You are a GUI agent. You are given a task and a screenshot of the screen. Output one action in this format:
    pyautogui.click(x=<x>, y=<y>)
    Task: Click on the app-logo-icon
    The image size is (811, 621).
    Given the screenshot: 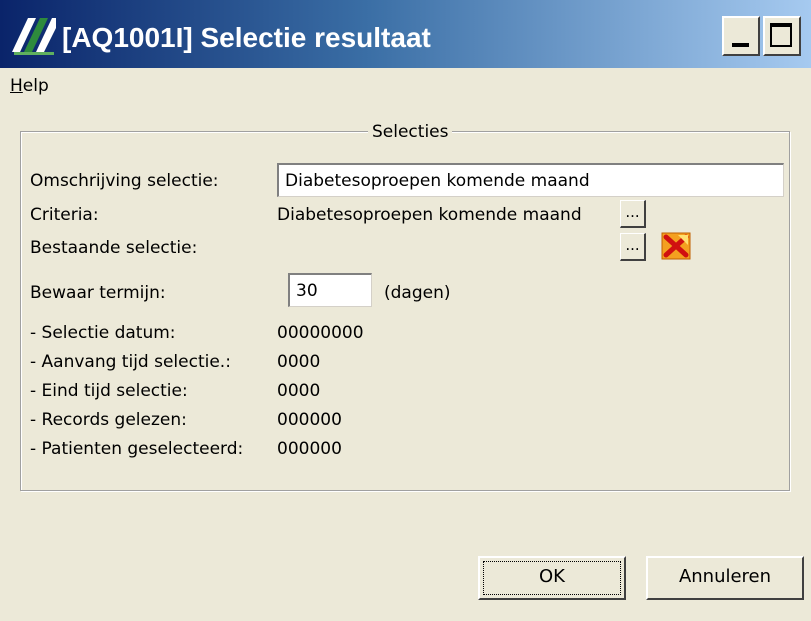 What is the action you would take?
    pyautogui.click(x=34, y=36)
    